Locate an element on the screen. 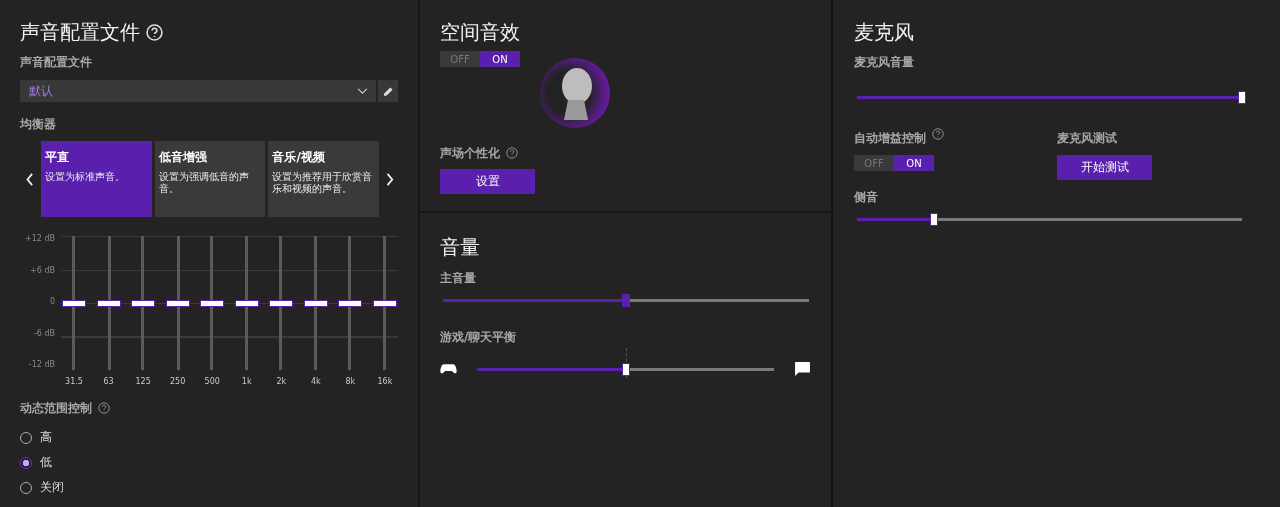 The width and height of the screenshot is (1280, 507). preset-card: 平直 设置为标准声音。 is located at coordinates (96, 179).